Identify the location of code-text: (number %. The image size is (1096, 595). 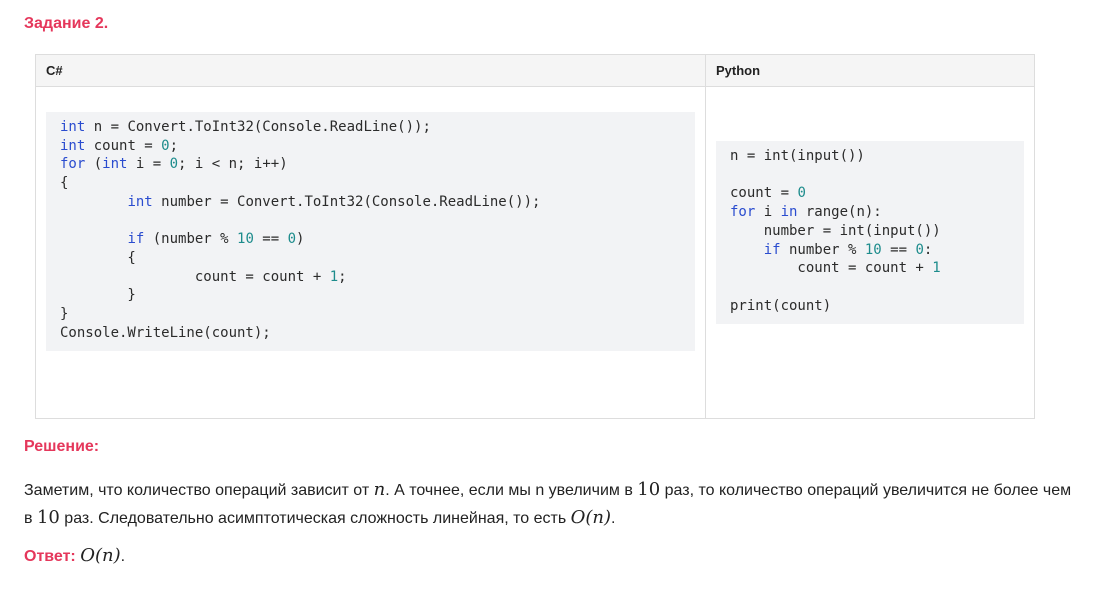
(191, 239).